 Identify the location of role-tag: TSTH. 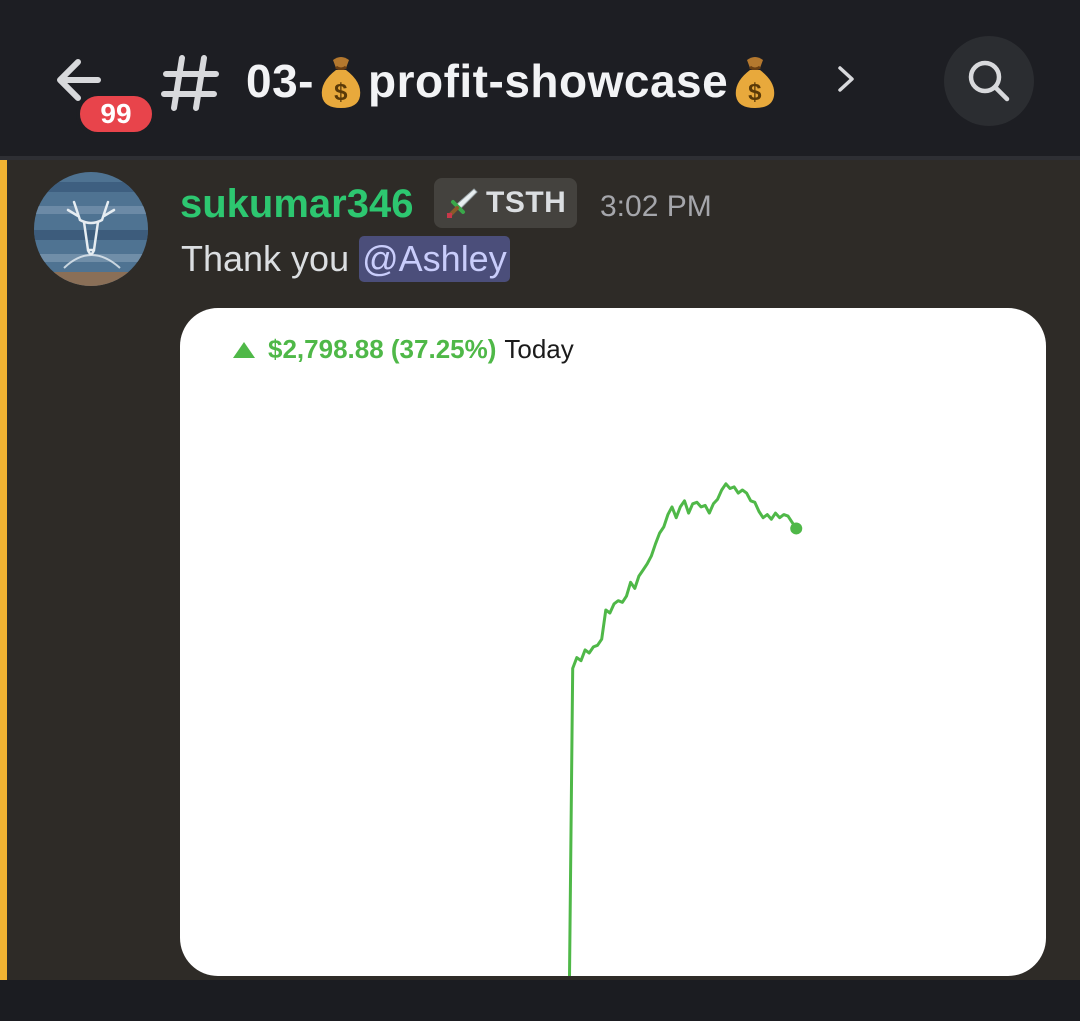
(505, 203).